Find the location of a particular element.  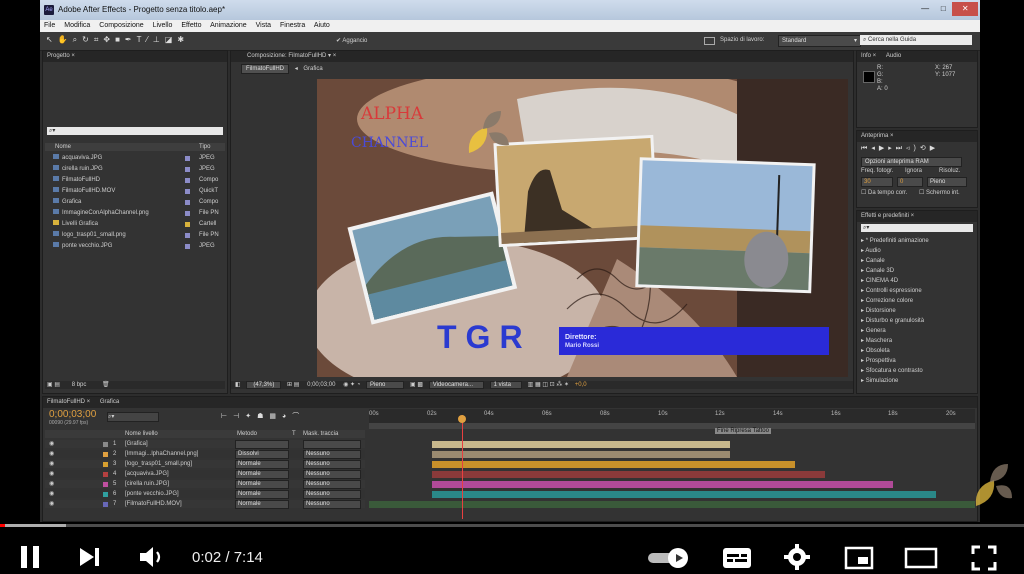

project-item: Grafica Compo is located at coordinates (135, 202).